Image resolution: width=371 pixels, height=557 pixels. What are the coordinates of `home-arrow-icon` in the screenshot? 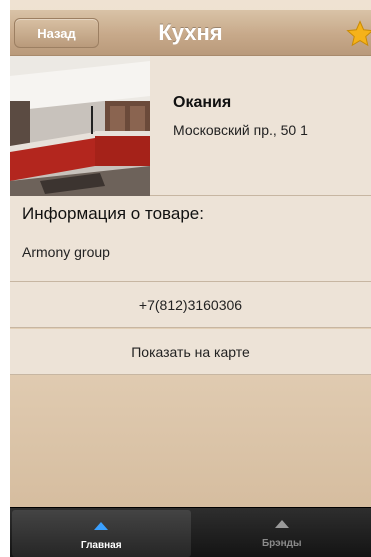 It's located at (101, 526).